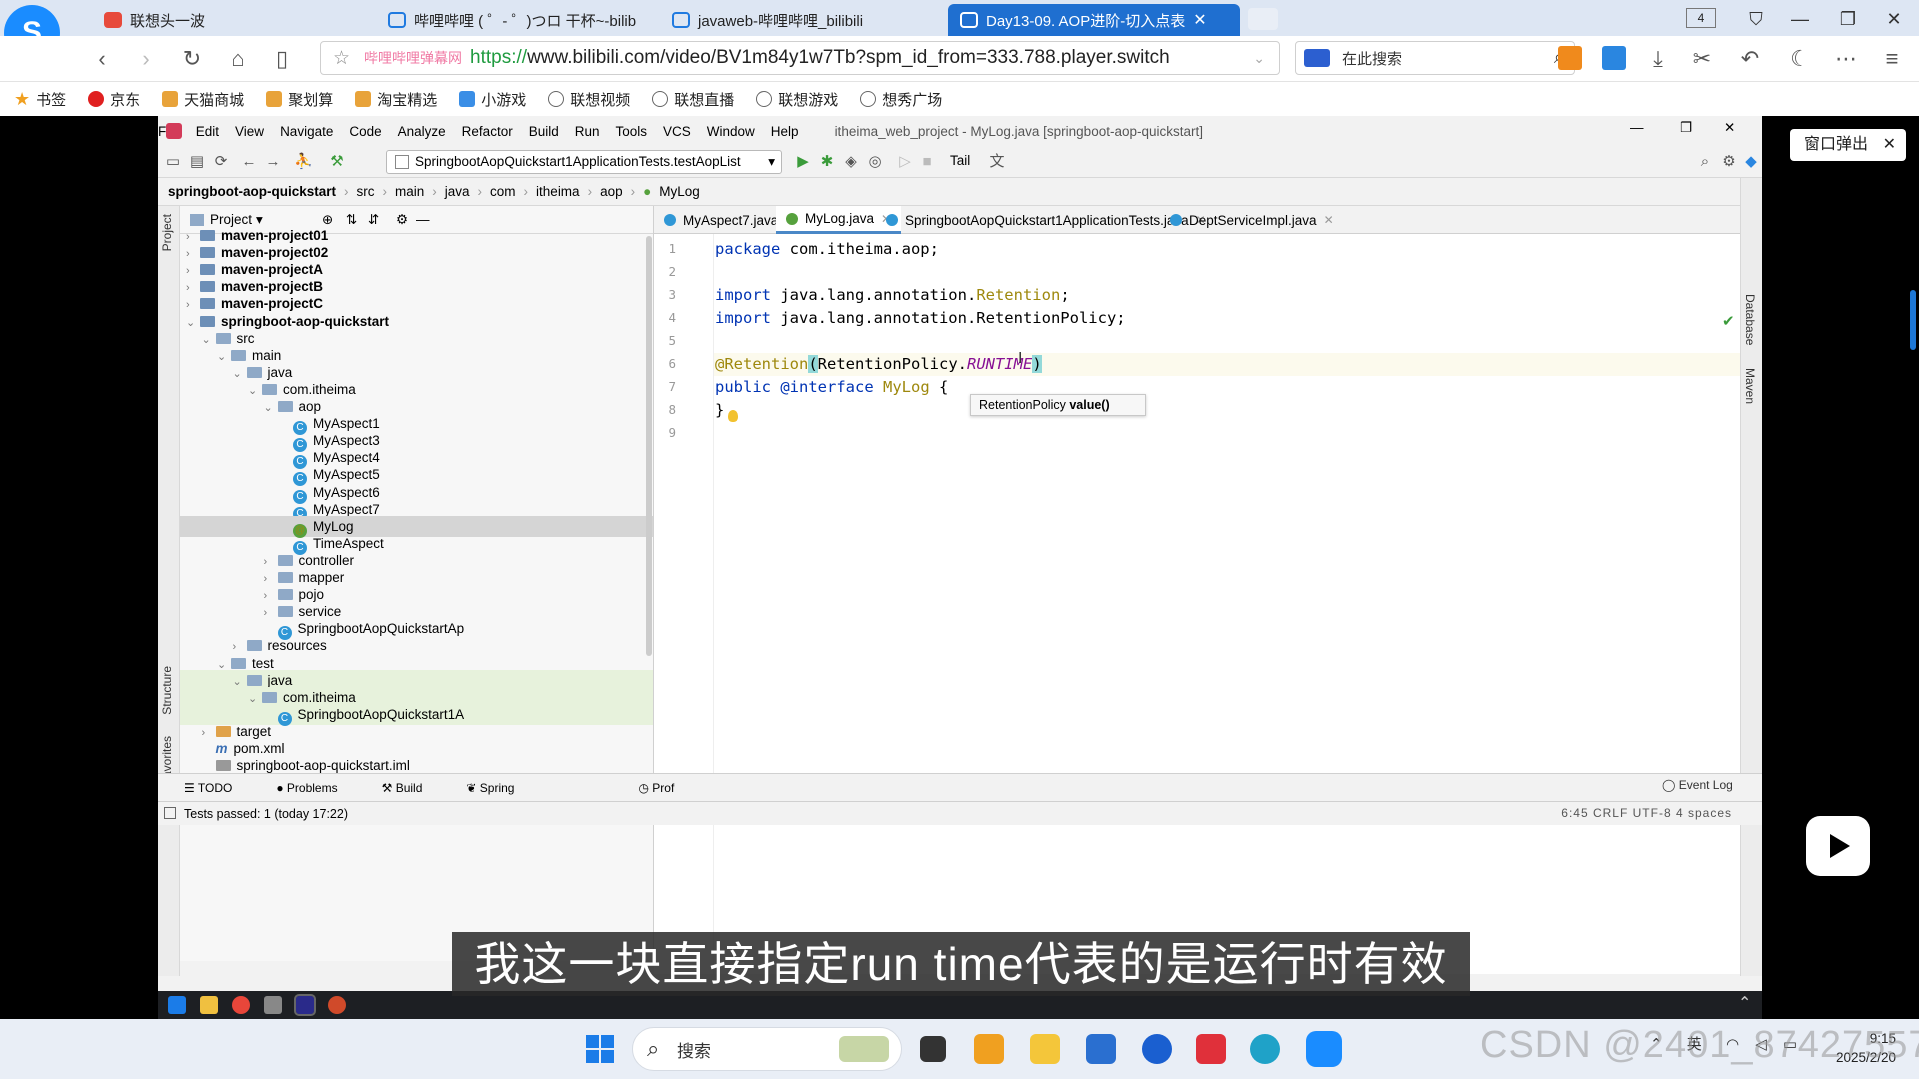  I want to click on tab-count-badge: 4, so click(1701, 18).